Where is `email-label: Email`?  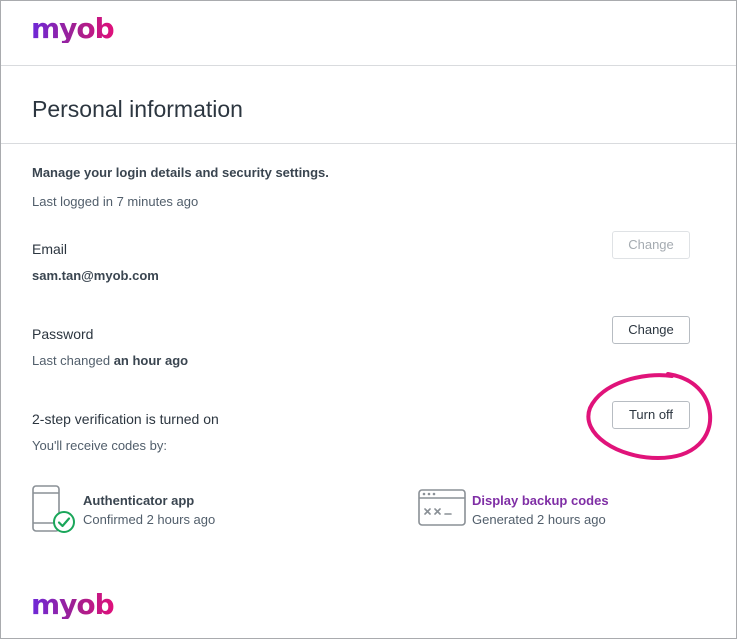
email-label: Email is located at coordinates (50, 249).